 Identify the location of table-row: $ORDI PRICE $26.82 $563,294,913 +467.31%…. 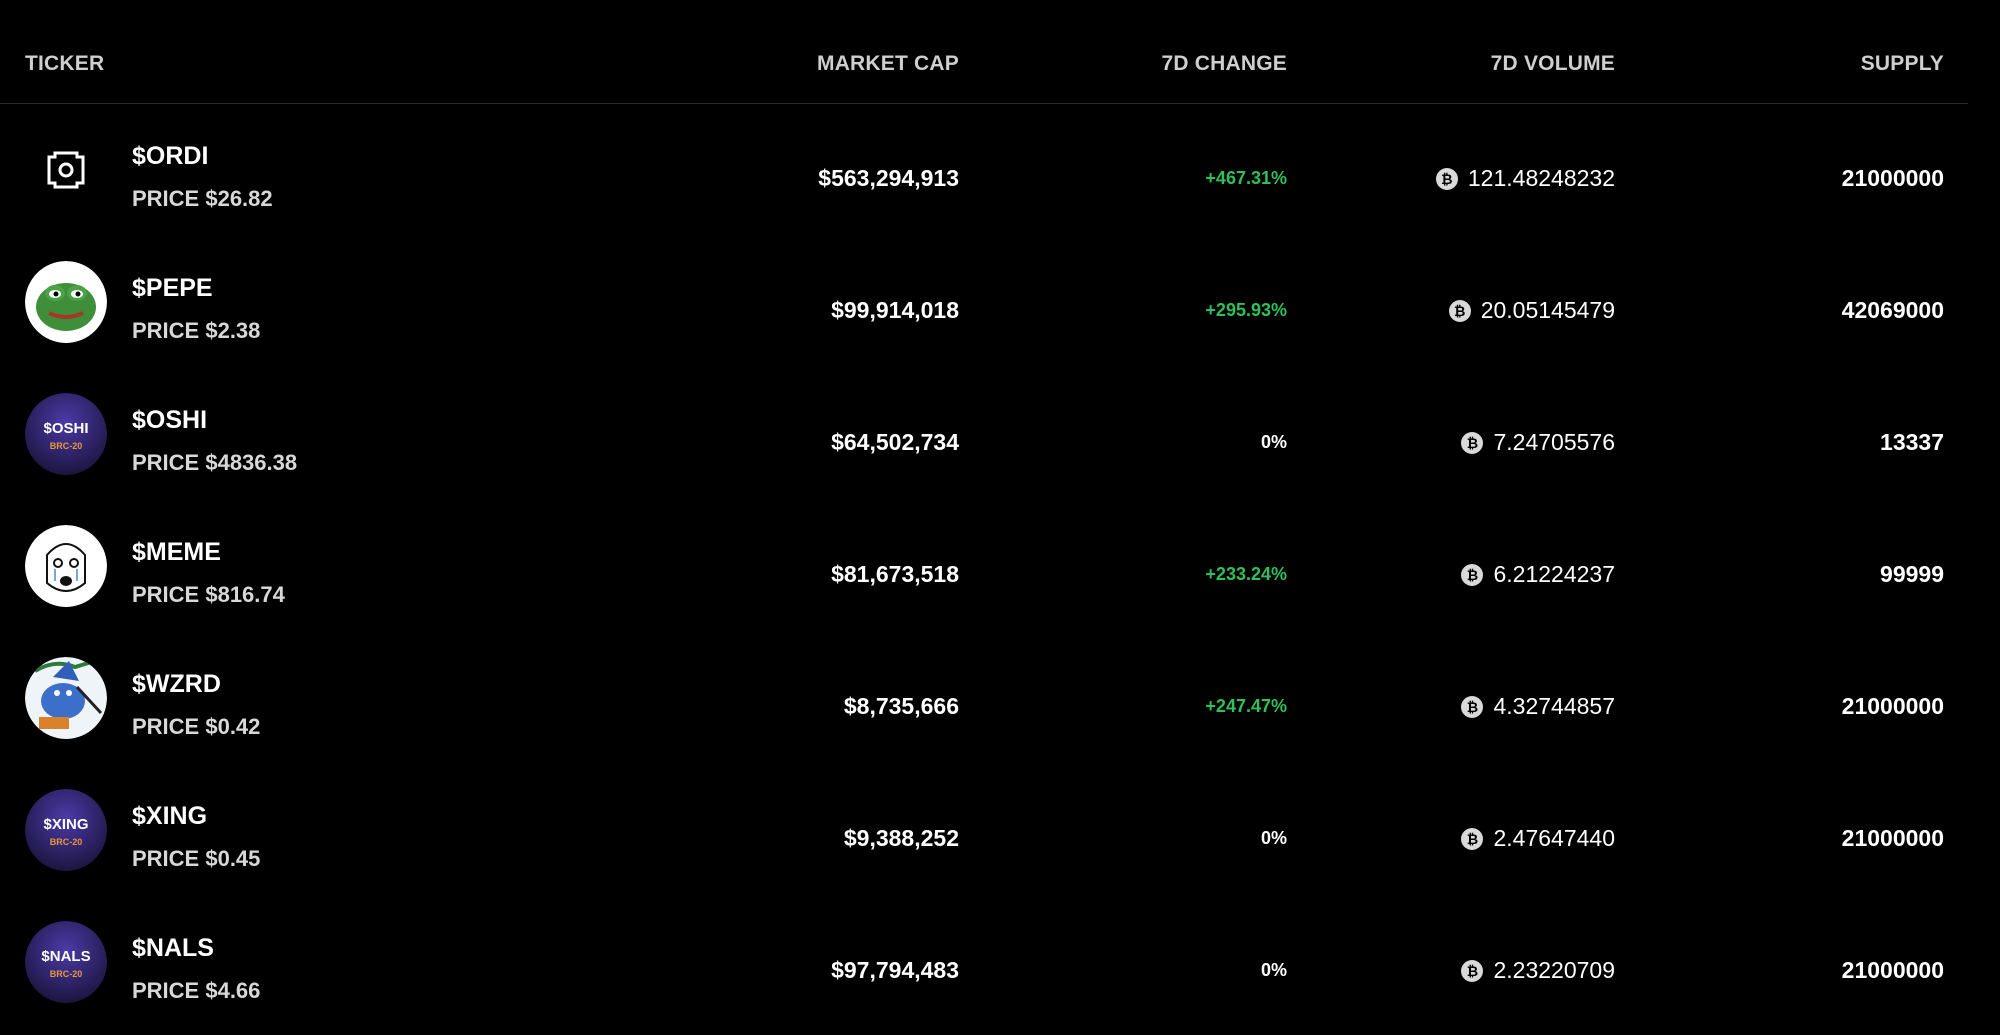
(984, 172).